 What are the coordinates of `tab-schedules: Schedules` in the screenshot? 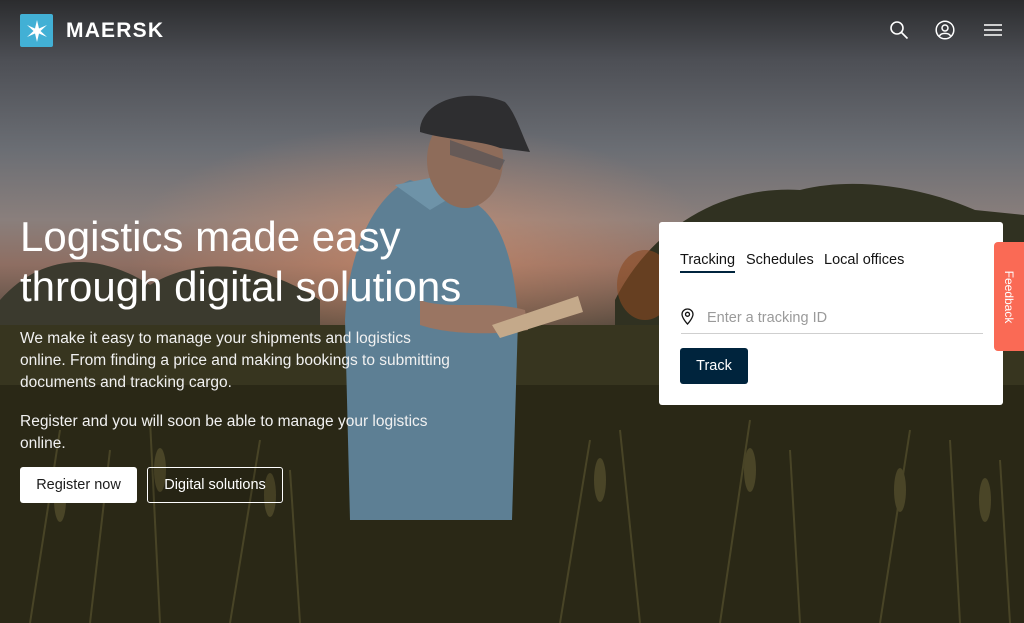 It's located at (780, 260).